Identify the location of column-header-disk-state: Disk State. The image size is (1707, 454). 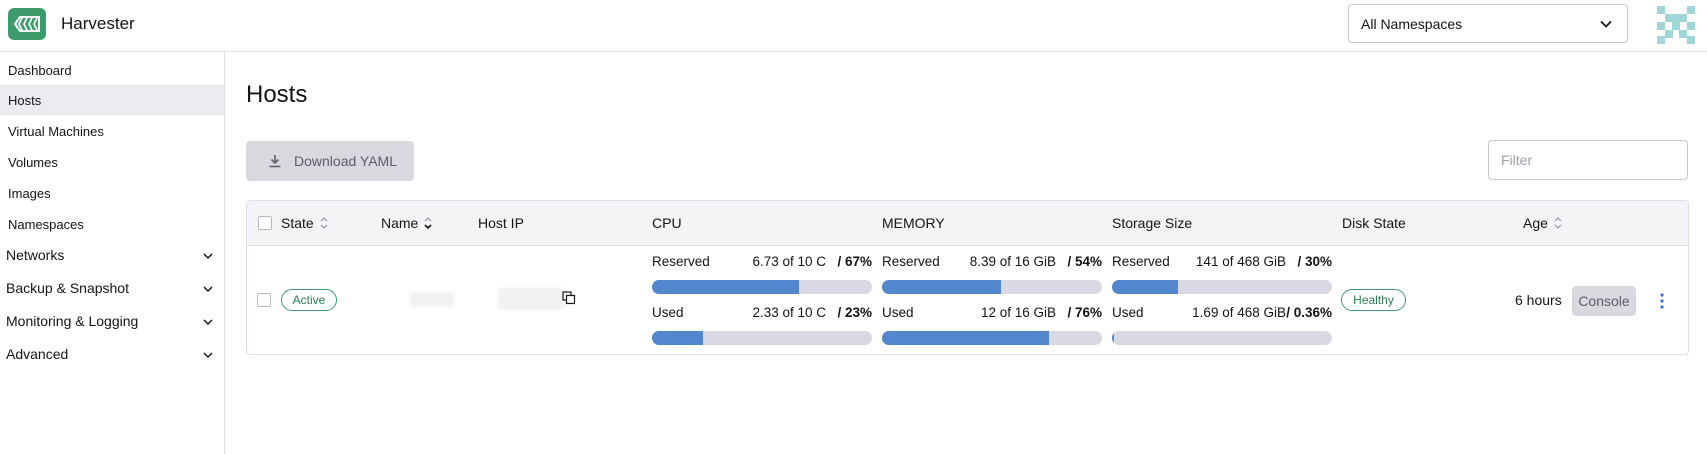
(1374, 223).